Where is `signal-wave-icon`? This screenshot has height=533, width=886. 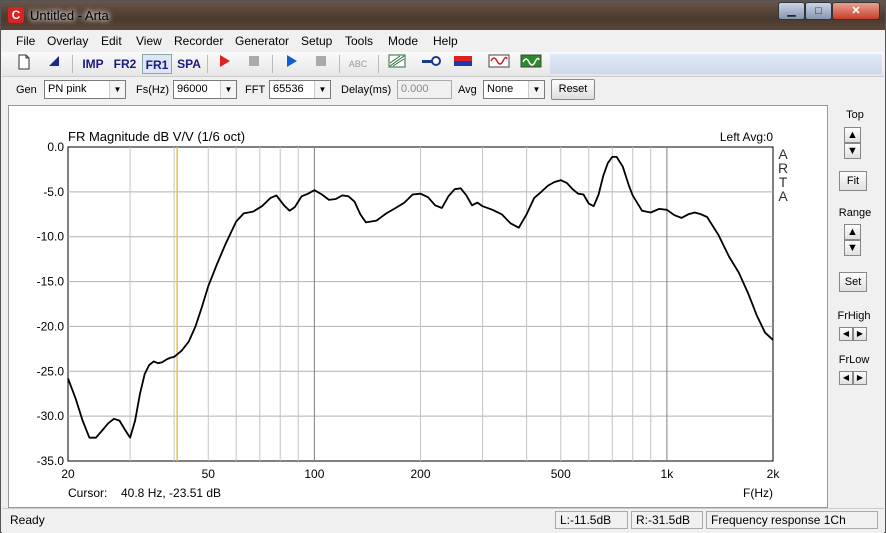 signal-wave-icon is located at coordinates (499, 64).